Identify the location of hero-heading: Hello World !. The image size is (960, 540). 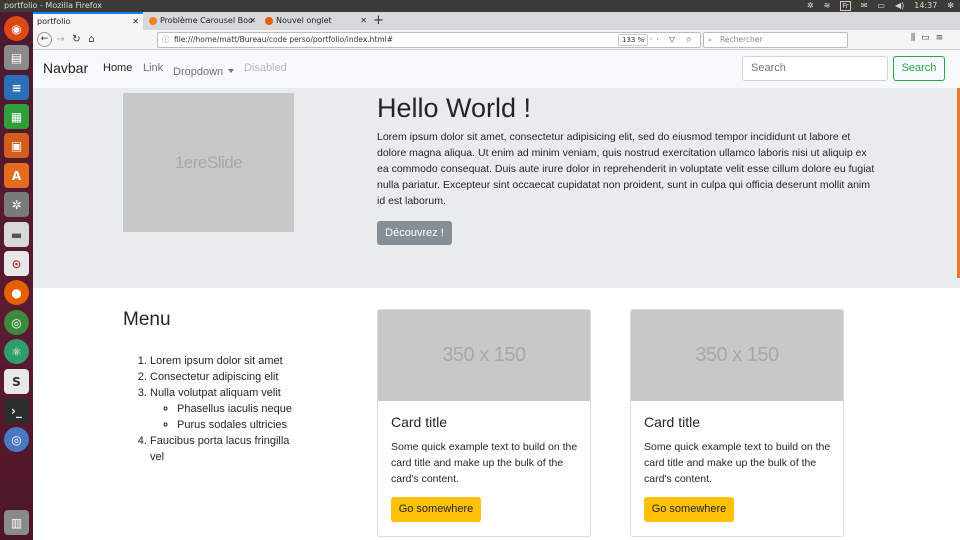
(454, 108).